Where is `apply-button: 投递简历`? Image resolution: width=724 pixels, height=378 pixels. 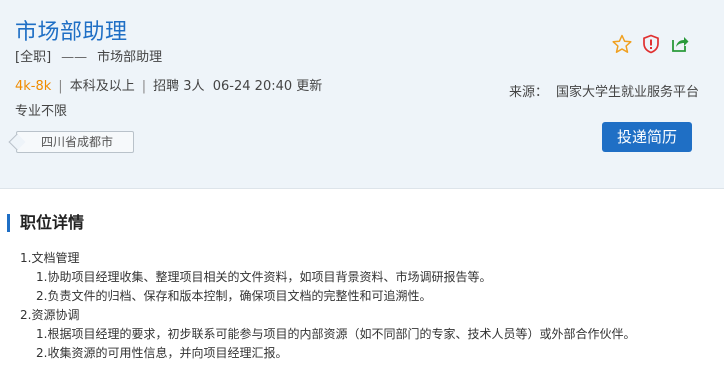 apply-button: 投递简历 is located at coordinates (647, 137).